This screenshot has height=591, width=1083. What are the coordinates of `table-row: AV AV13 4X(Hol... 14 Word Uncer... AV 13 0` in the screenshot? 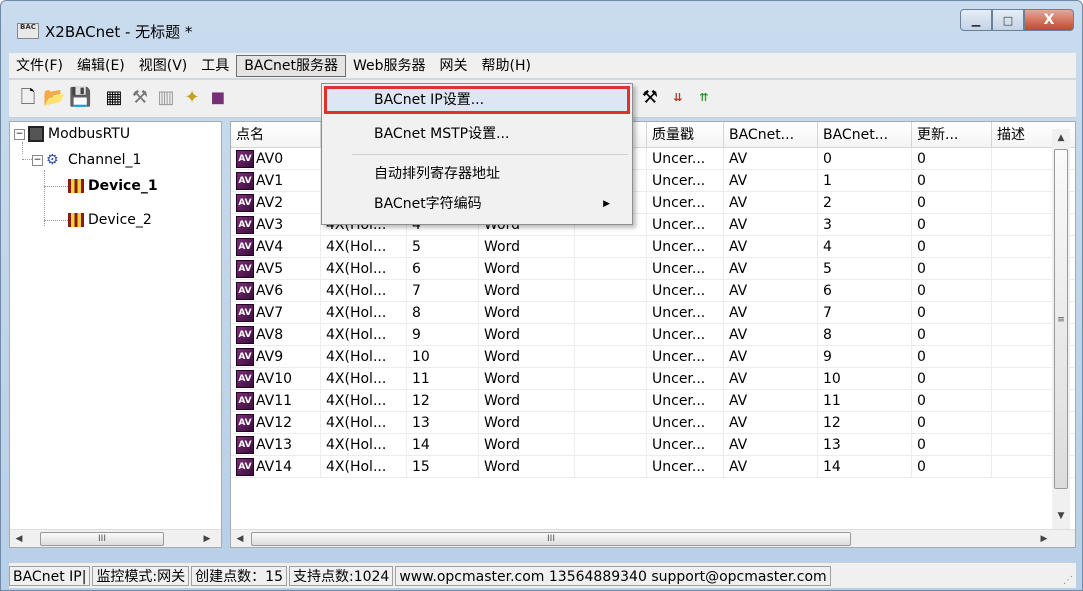 It's located at (653, 445).